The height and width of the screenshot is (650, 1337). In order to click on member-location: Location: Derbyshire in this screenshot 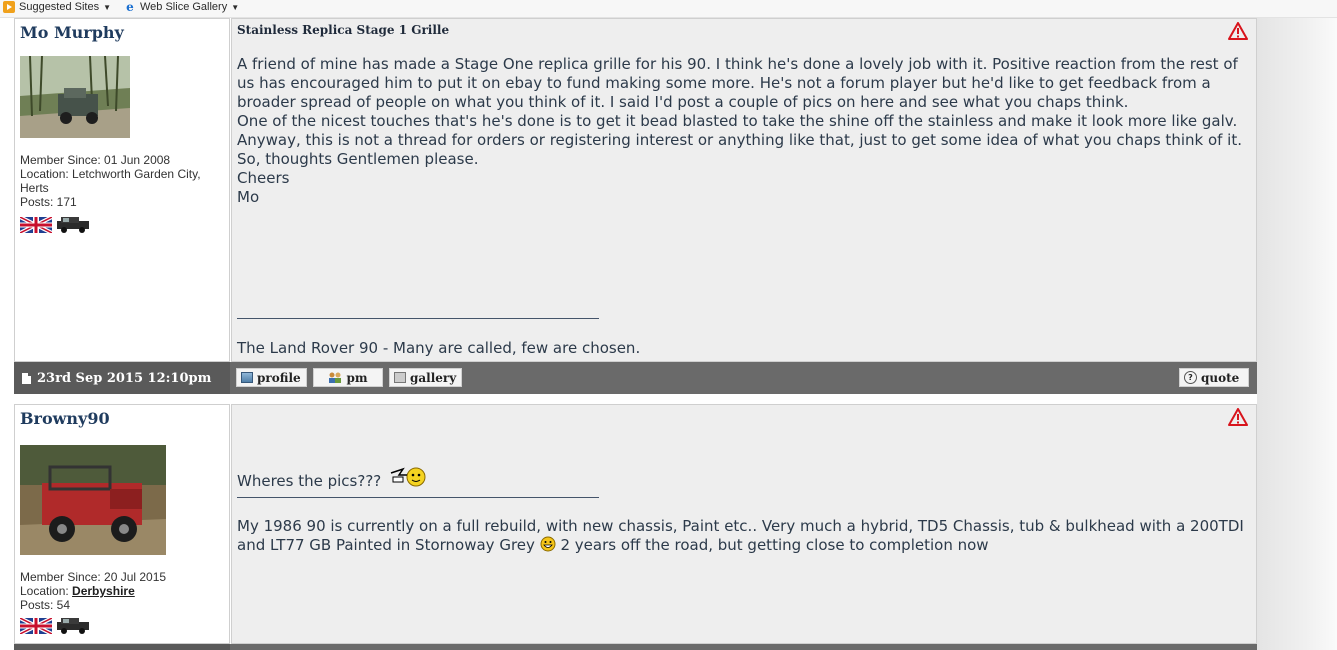, I will do `click(120, 591)`.